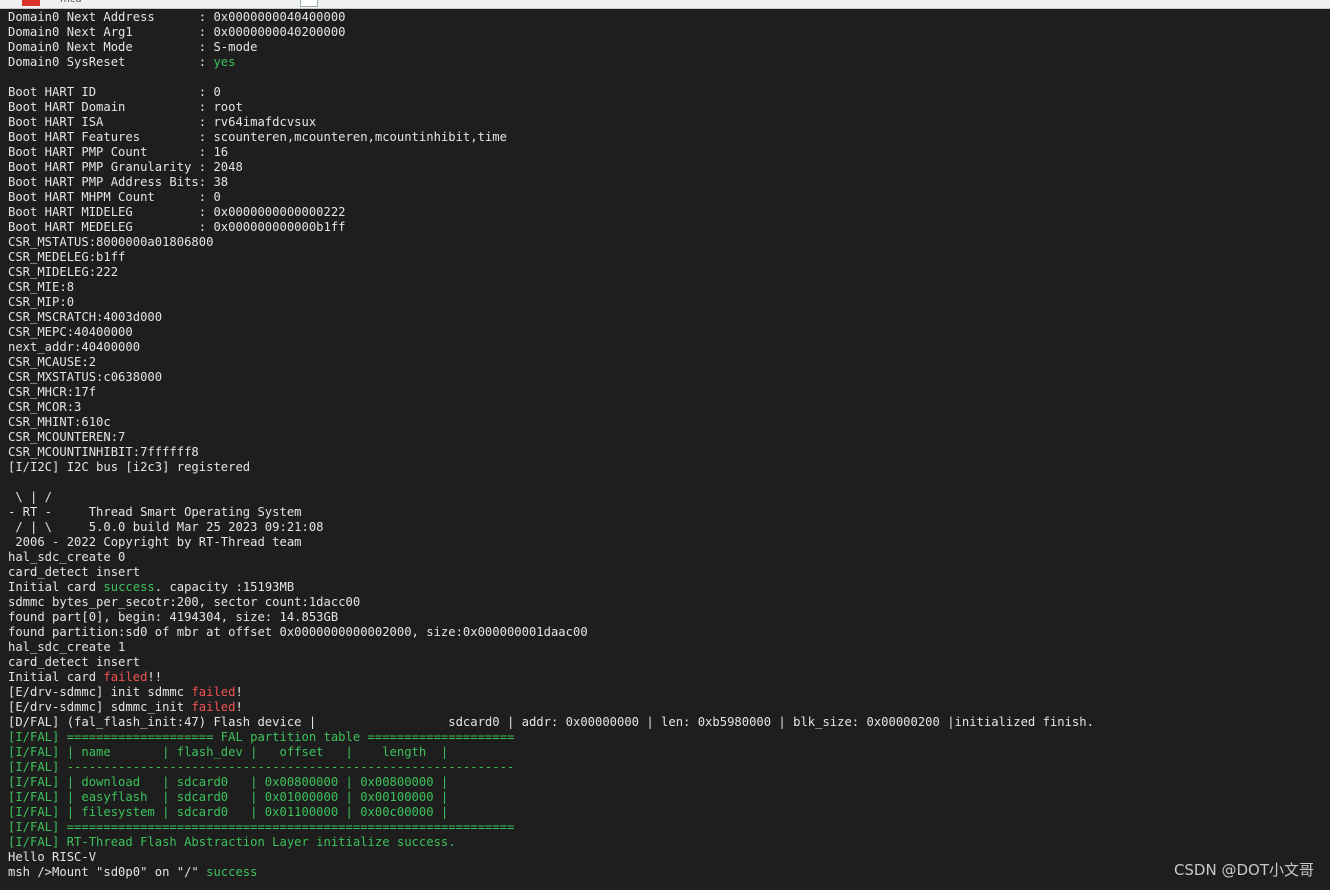  Describe the element at coordinates (52, 392) in the screenshot. I see `terminal-text: CSR_MHCR:17f` at that location.